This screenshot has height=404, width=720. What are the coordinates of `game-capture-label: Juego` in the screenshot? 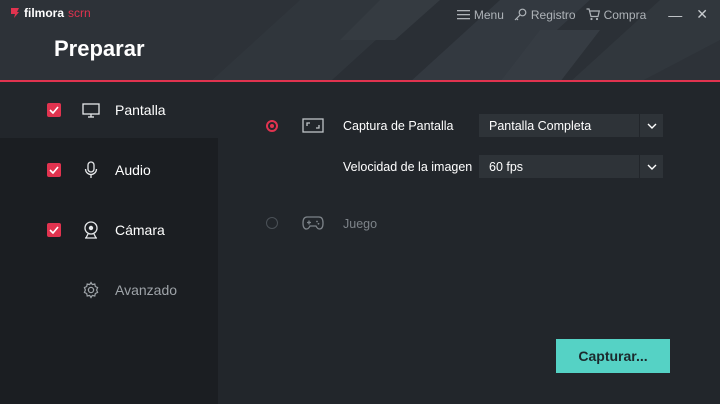 It's located at (360, 224).